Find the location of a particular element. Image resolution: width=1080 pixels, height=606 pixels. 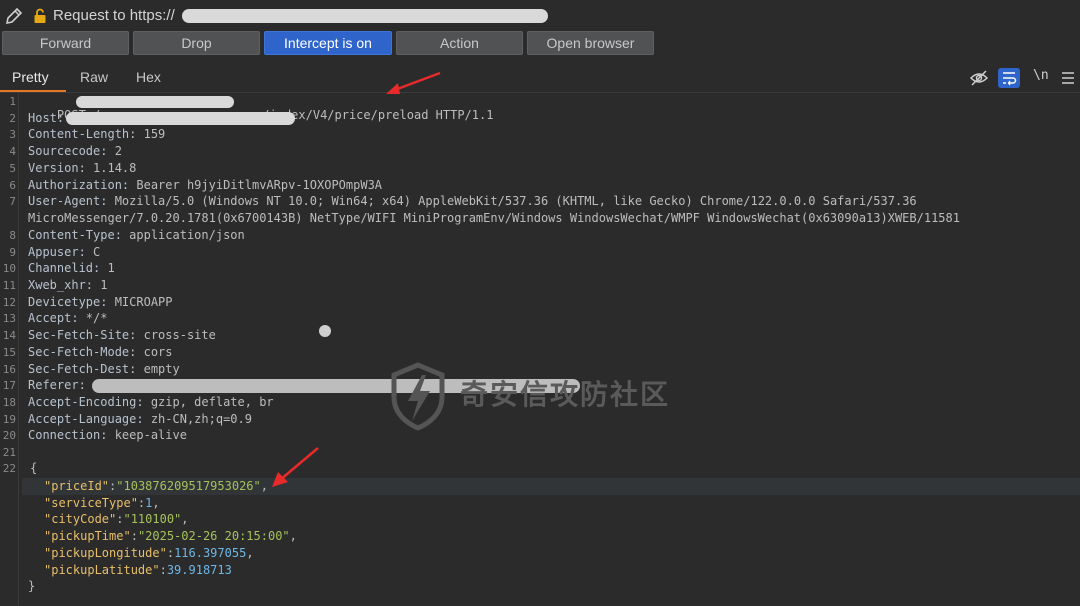

json-line-citycode: "cityCode":"110100", is located at coordinates (116, 519).